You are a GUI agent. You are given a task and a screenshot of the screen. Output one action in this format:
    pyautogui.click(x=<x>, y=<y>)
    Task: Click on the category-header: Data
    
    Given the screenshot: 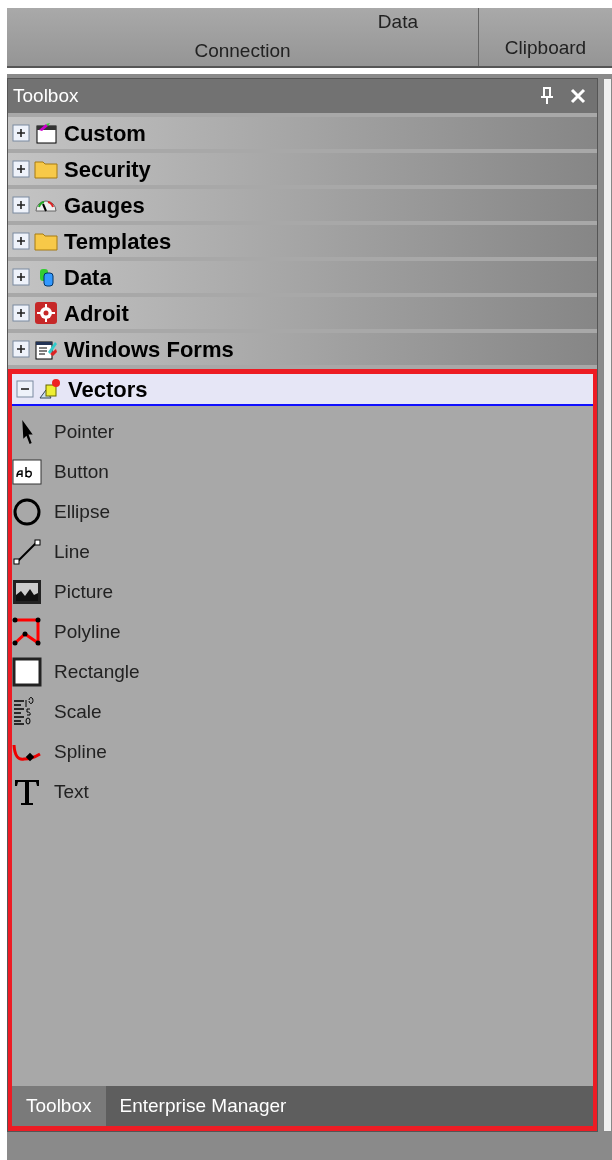 What is the action you would take?
    pyautogui.click(x=302, y=277)
    